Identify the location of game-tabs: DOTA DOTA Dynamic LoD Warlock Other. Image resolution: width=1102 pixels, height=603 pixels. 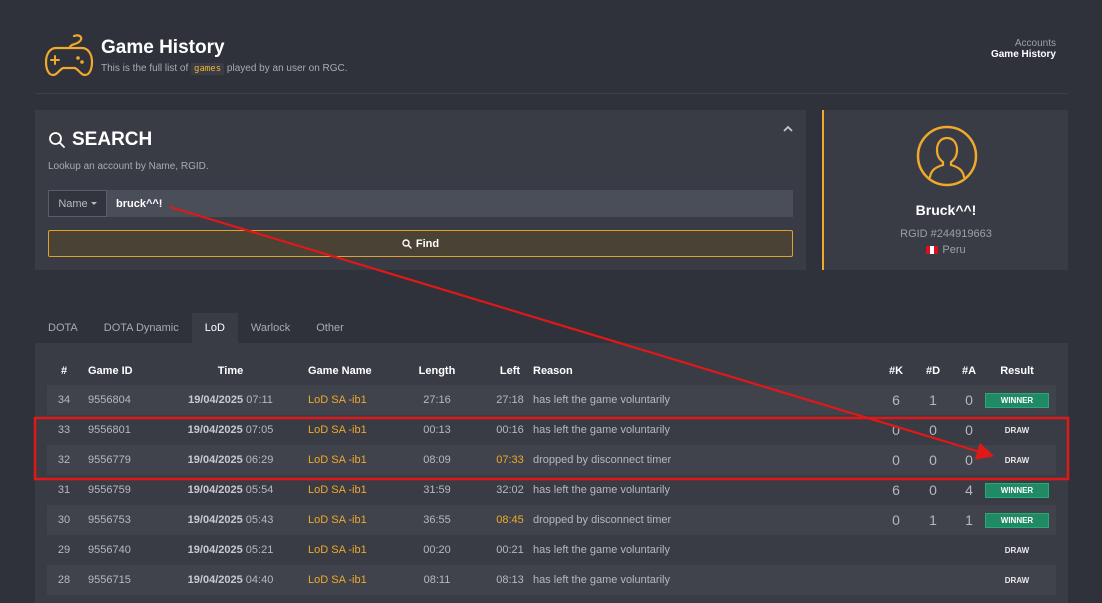
(196, 328).